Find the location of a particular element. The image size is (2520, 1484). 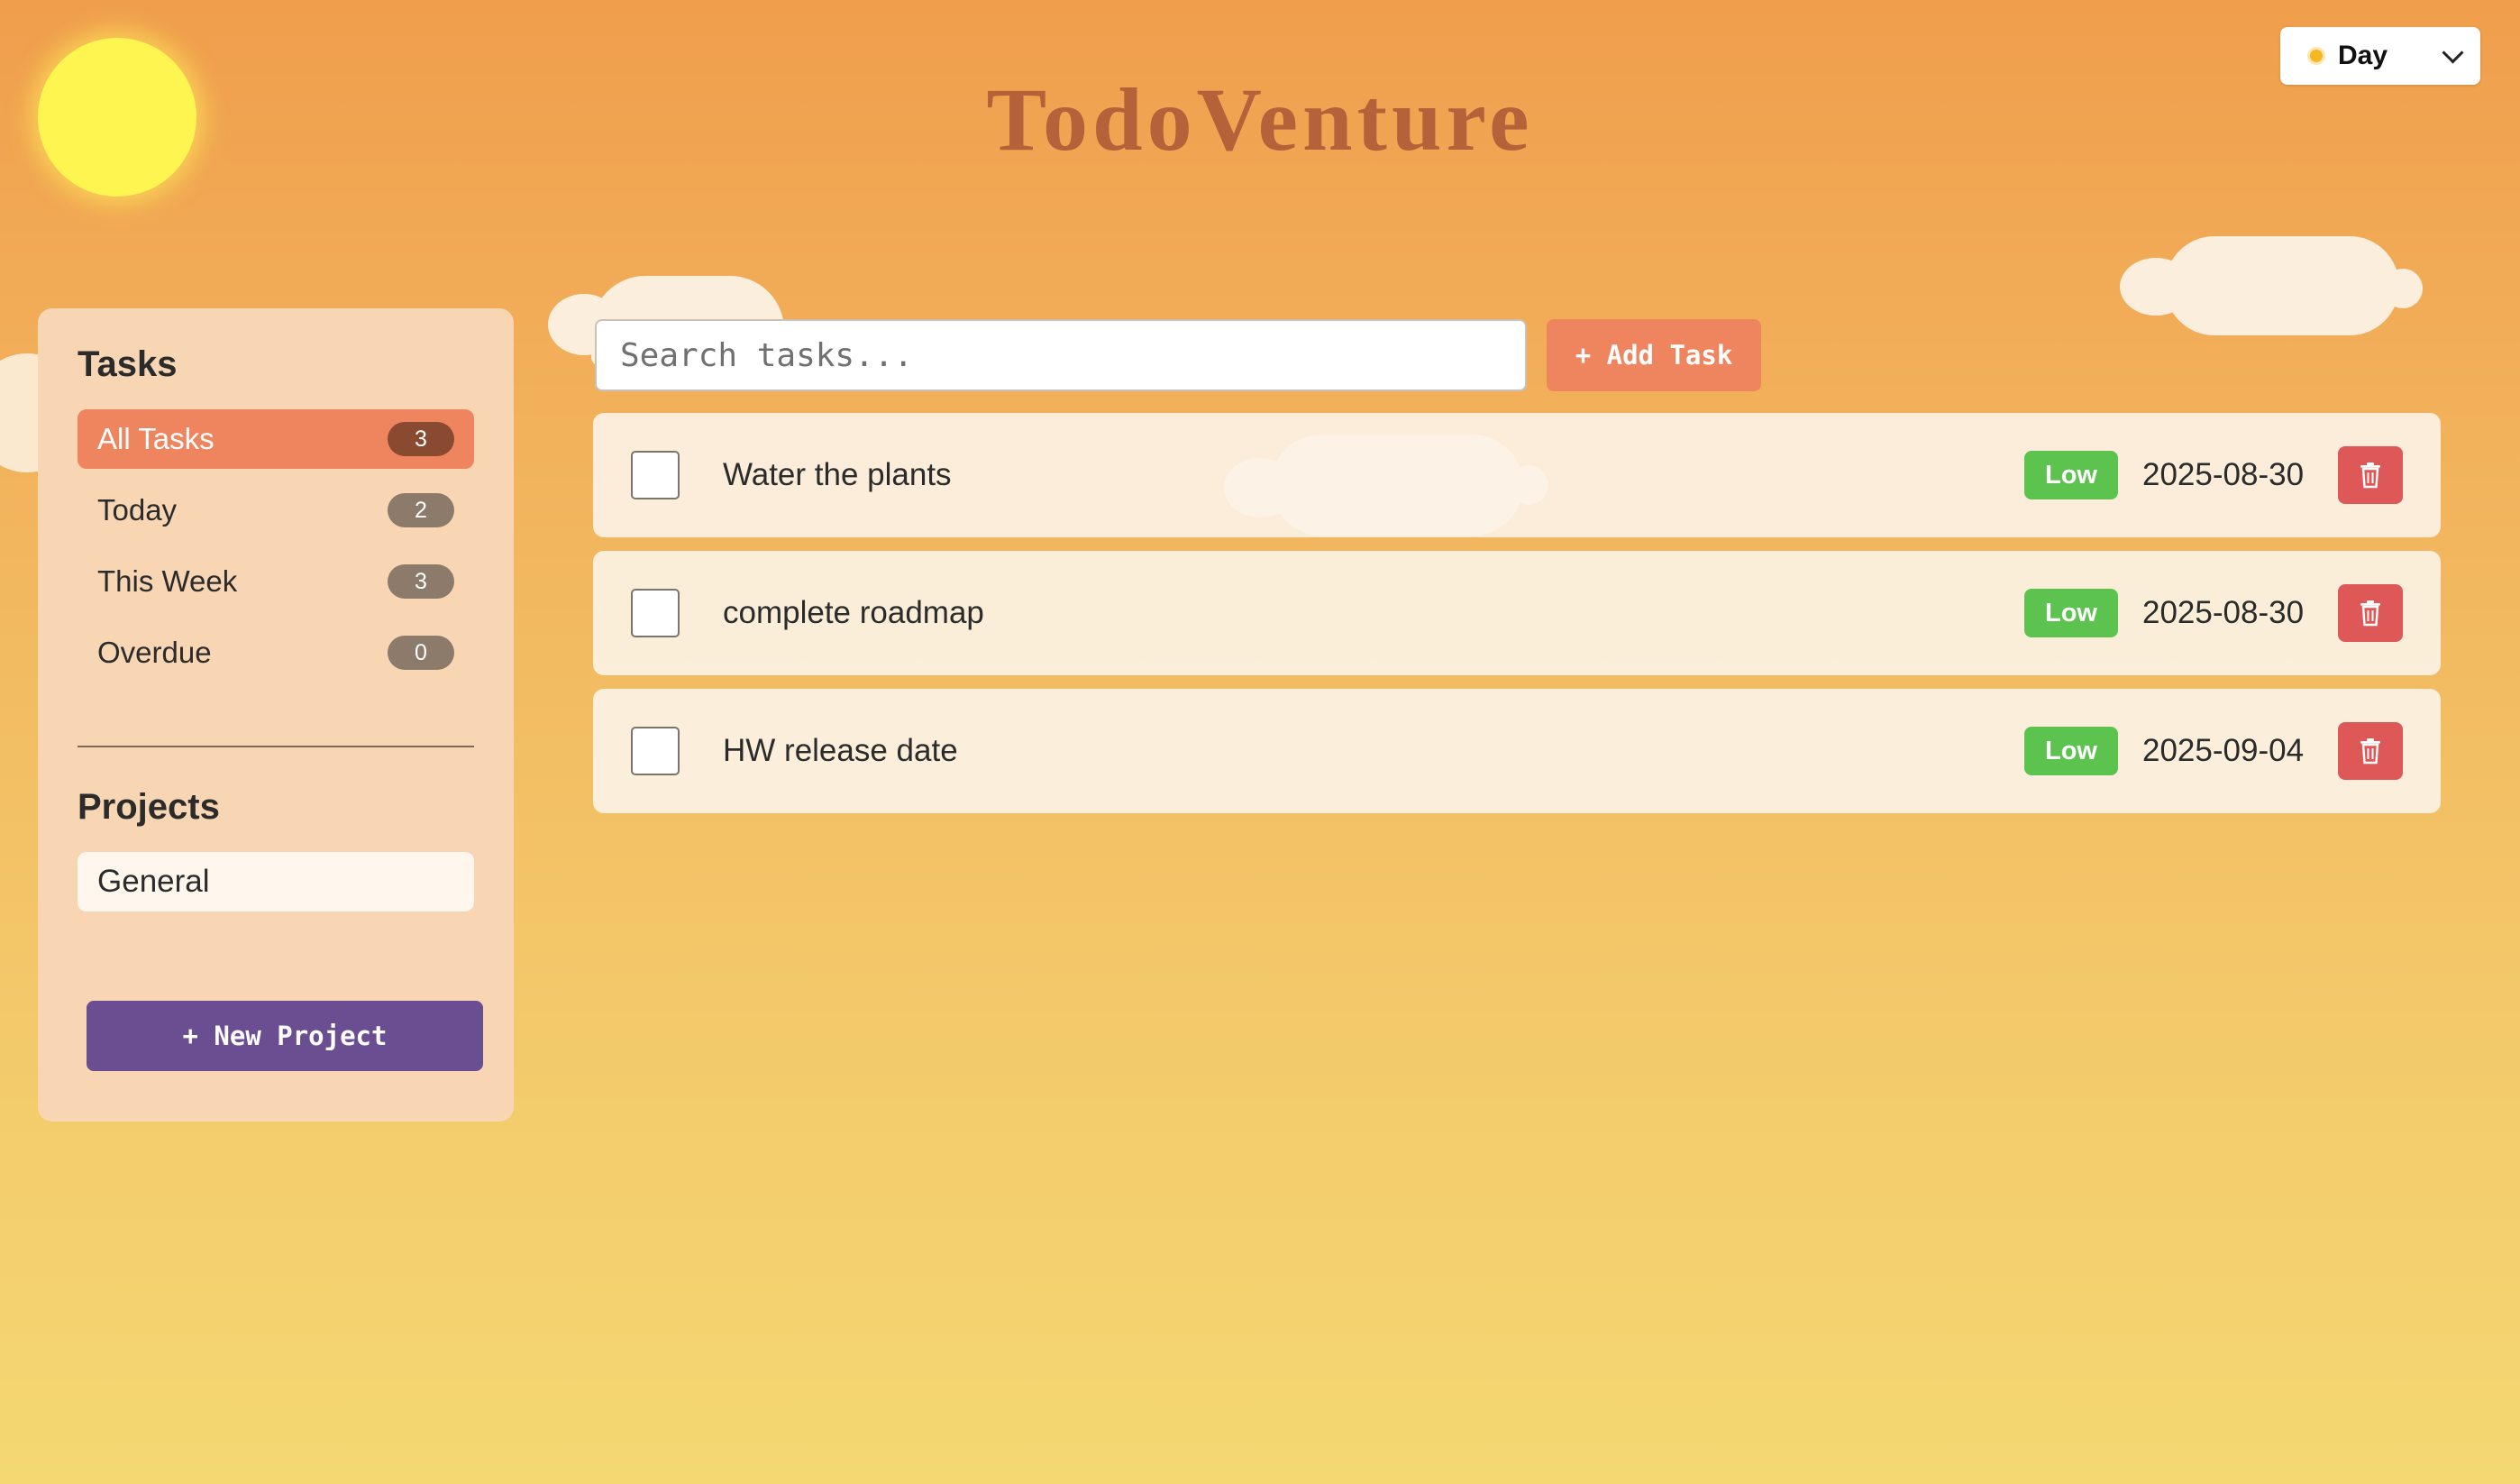

sidebar-item-label: This Week is located at coordinates (167, 581).